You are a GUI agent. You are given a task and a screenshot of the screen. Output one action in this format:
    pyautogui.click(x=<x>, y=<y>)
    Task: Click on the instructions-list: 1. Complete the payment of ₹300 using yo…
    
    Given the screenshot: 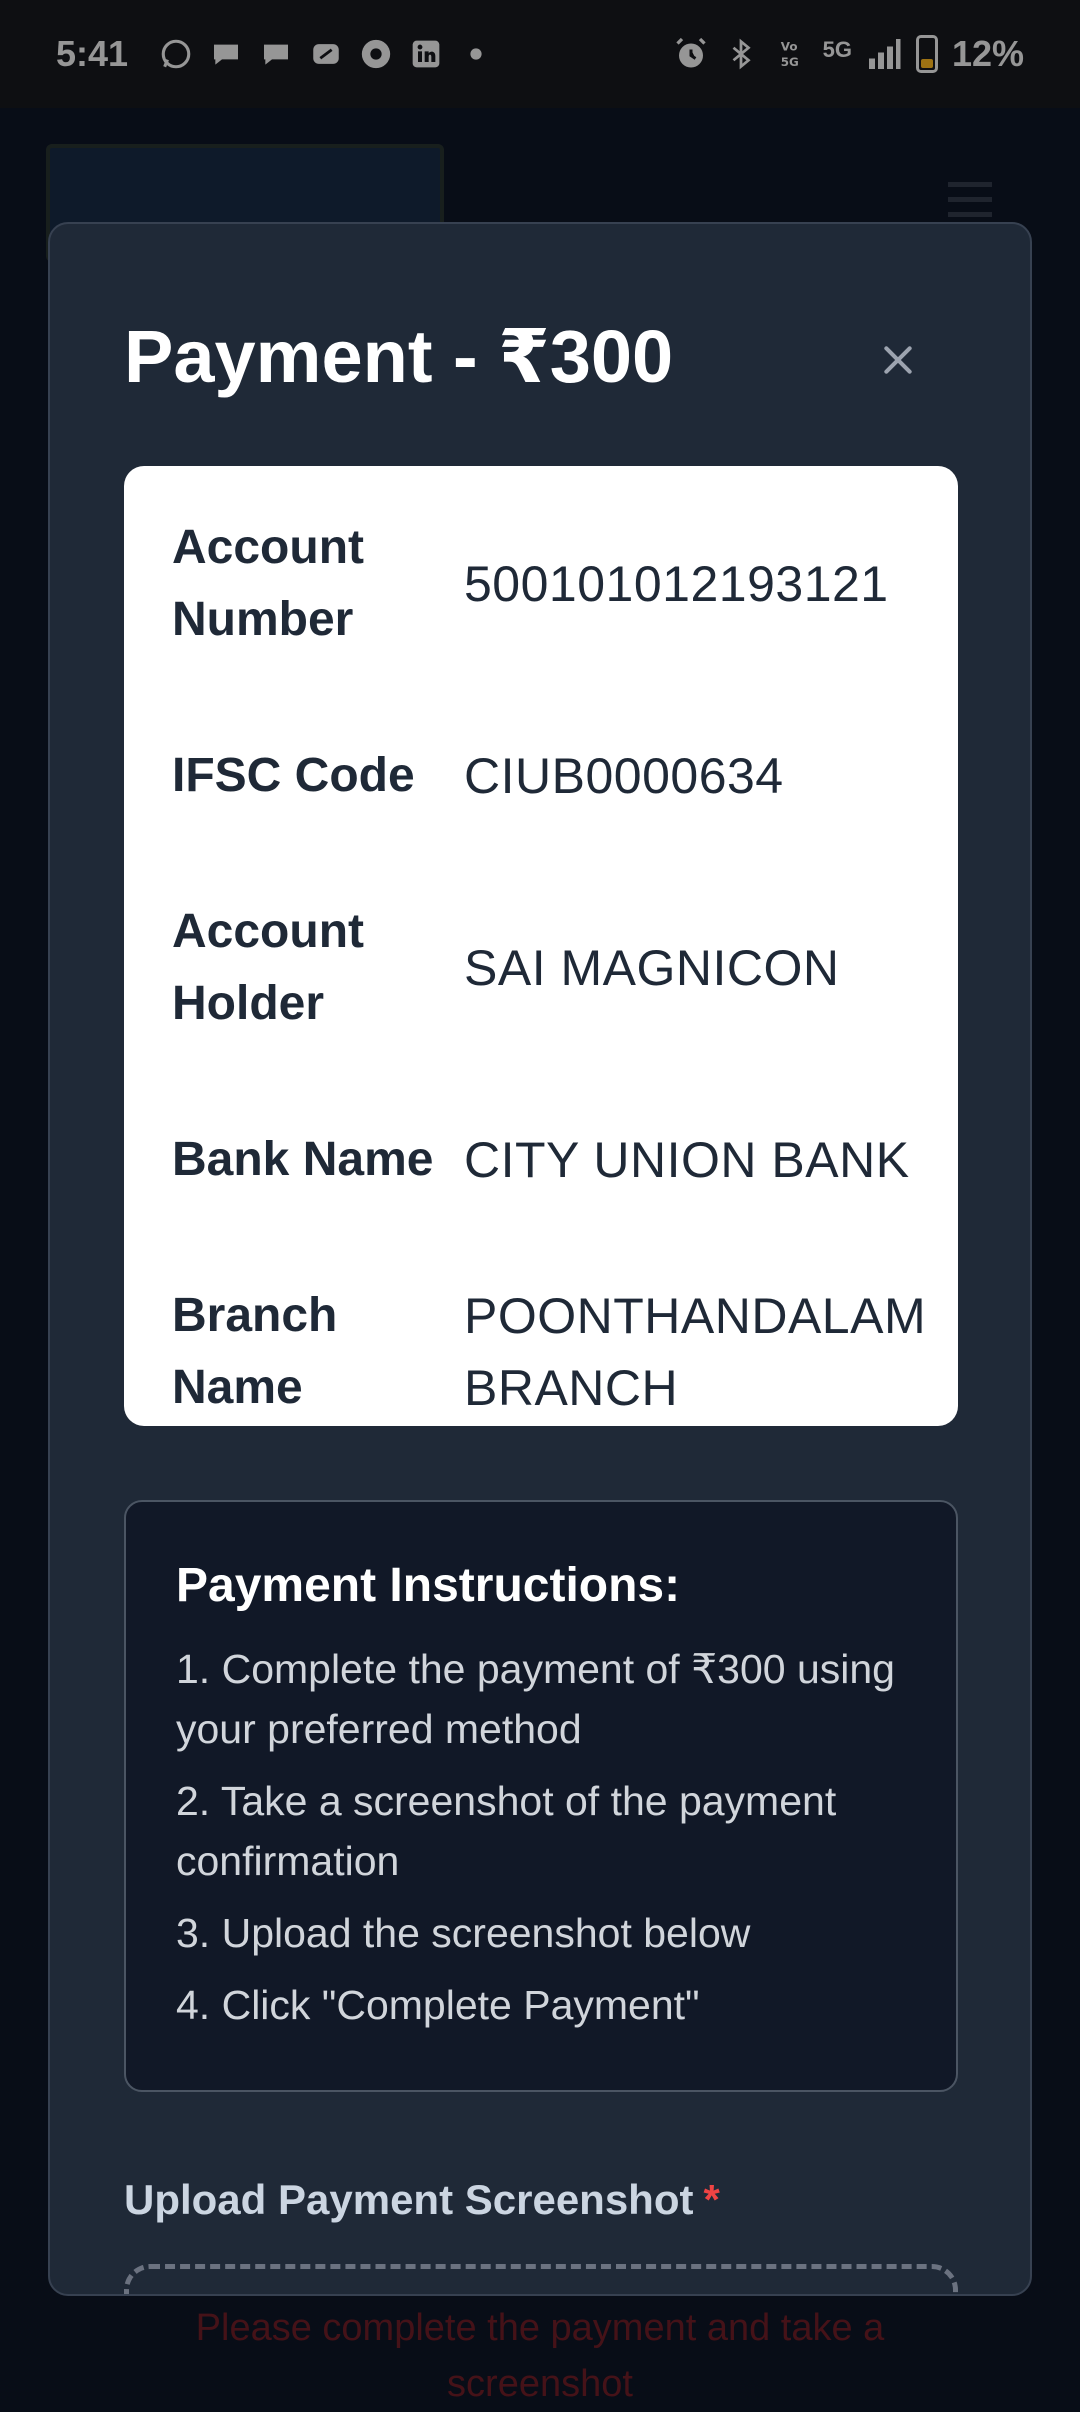 What is the action you would take?
    pyautogui.click(x=541, y=1837)
    